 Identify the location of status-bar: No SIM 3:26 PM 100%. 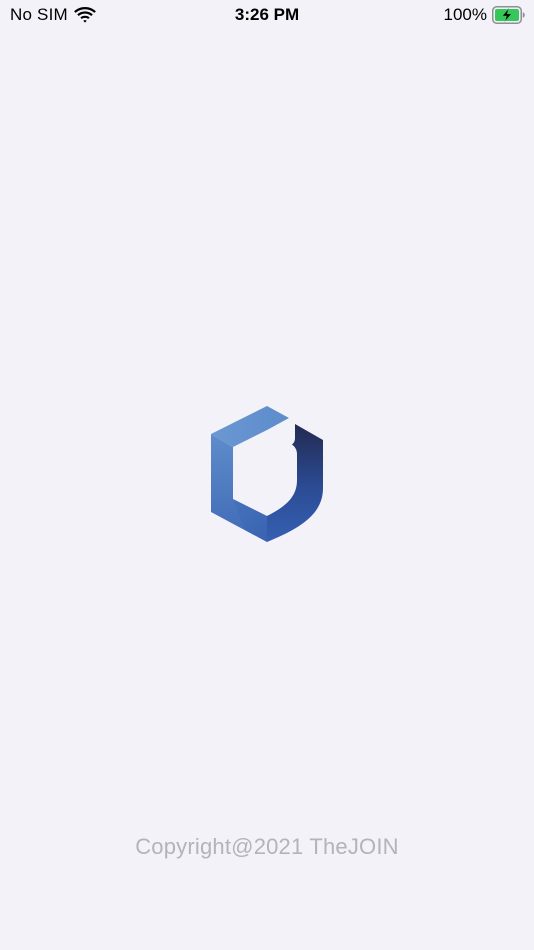
(267, 16).